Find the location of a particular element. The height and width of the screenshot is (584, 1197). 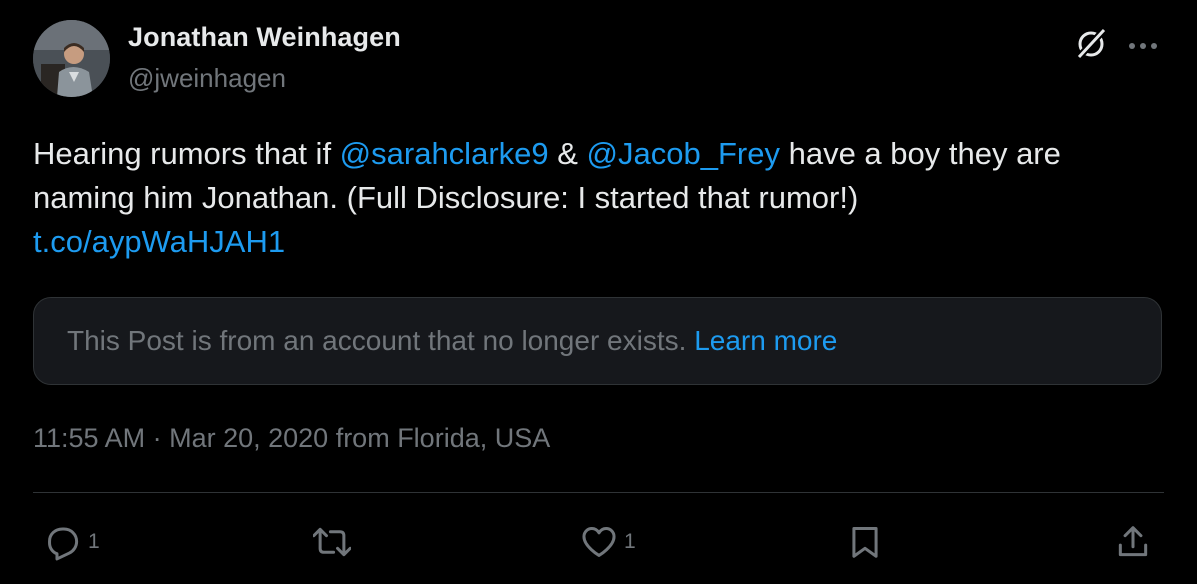

avatar-image is located at coordinates (71, 58).